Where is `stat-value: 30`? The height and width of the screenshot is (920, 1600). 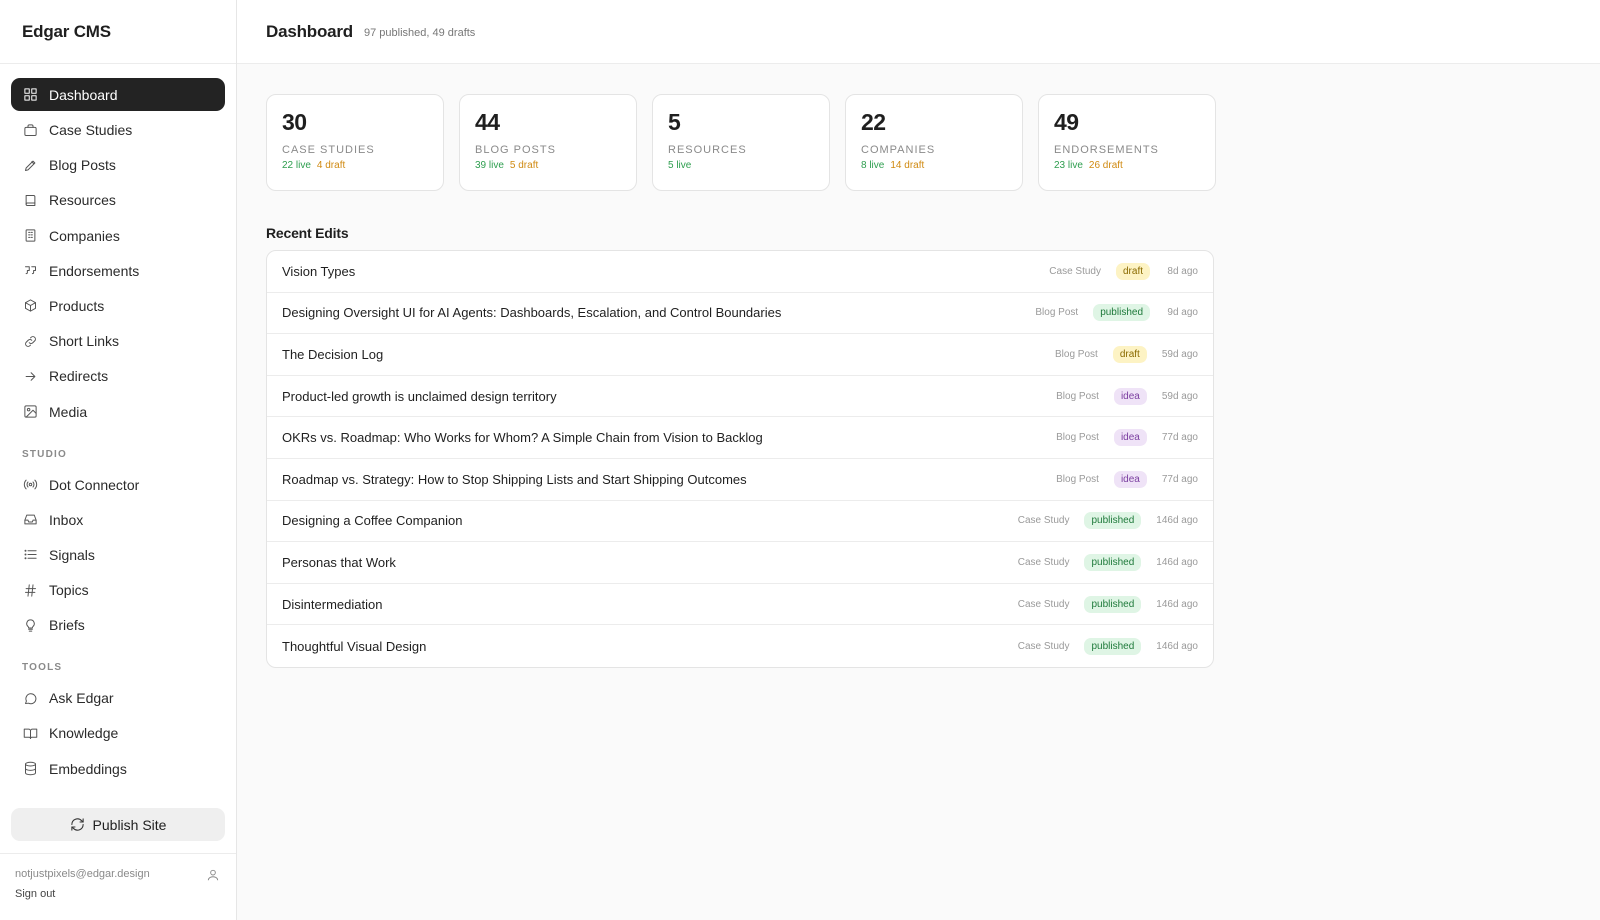 stat-value: 30 is located at coordinates (294, 122).